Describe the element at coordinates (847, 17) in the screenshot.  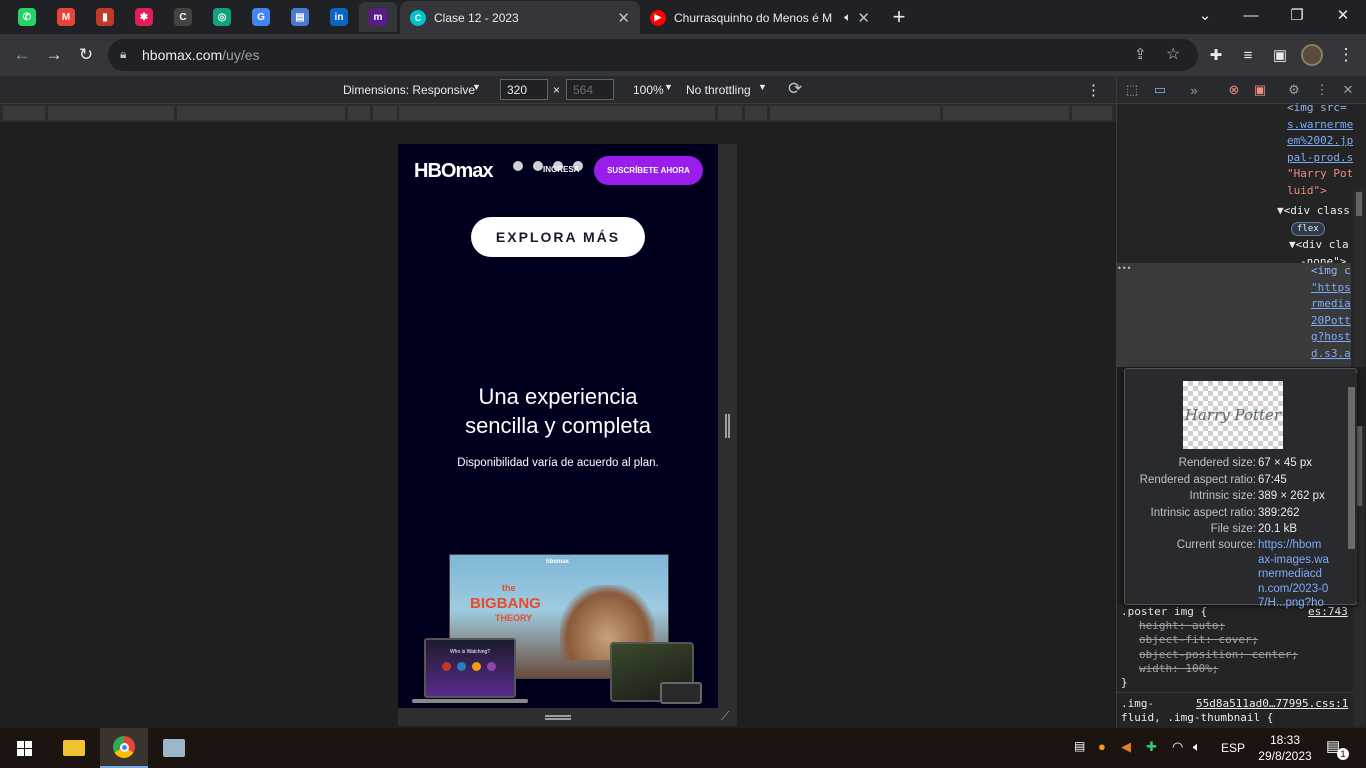
I see `audio-icon: 🔈︎` at that location.